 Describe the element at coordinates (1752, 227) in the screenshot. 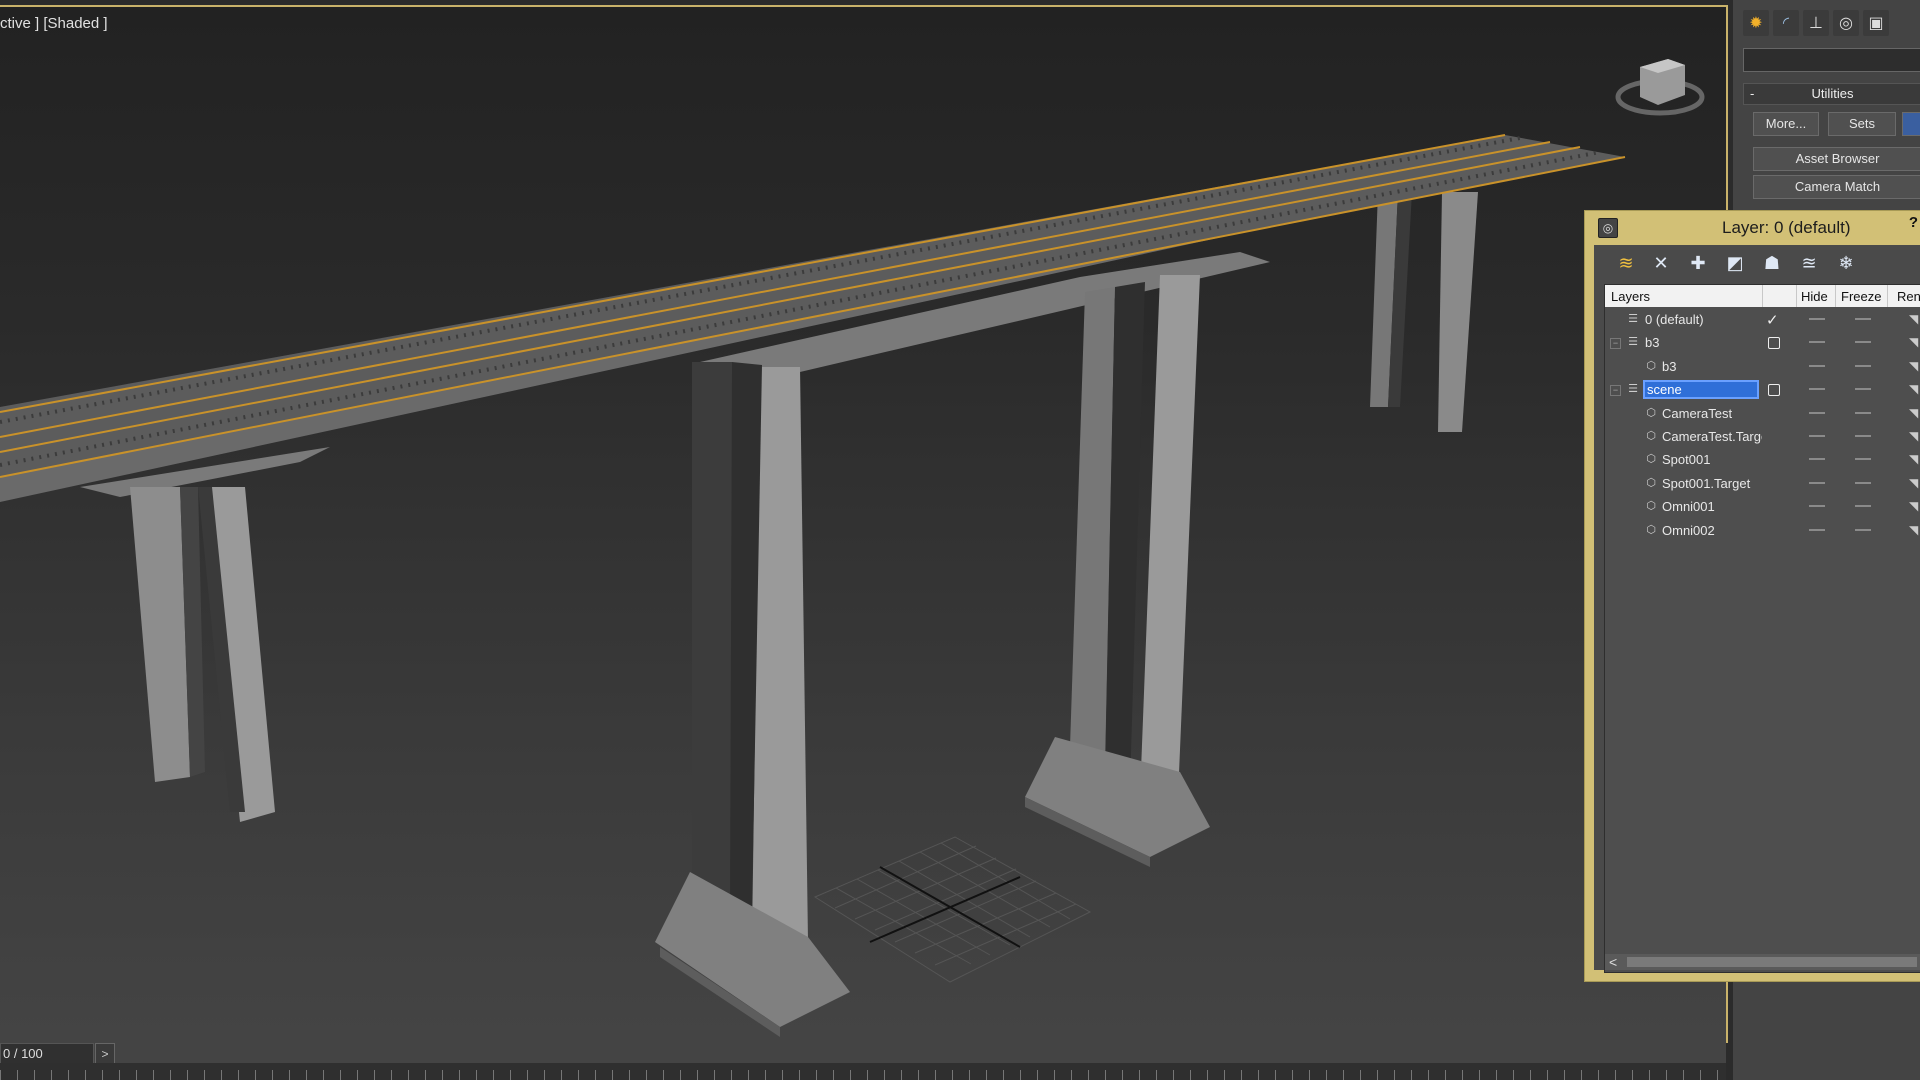

I see `layer-dialog-titlebar: ◎ Layer: 0 (default) ?` at that location.